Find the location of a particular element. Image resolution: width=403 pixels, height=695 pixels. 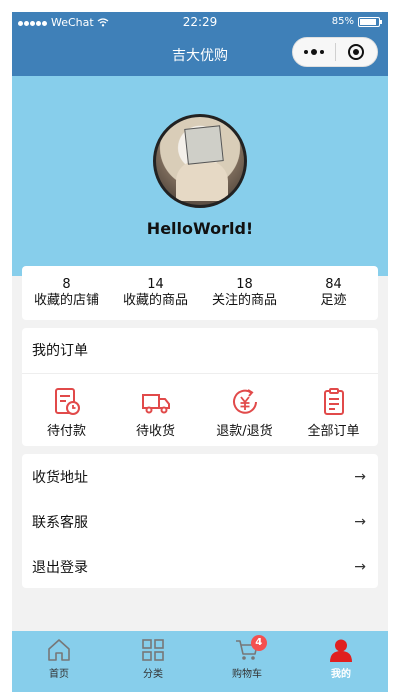

battery-icon is located at coordinates (370, 21).